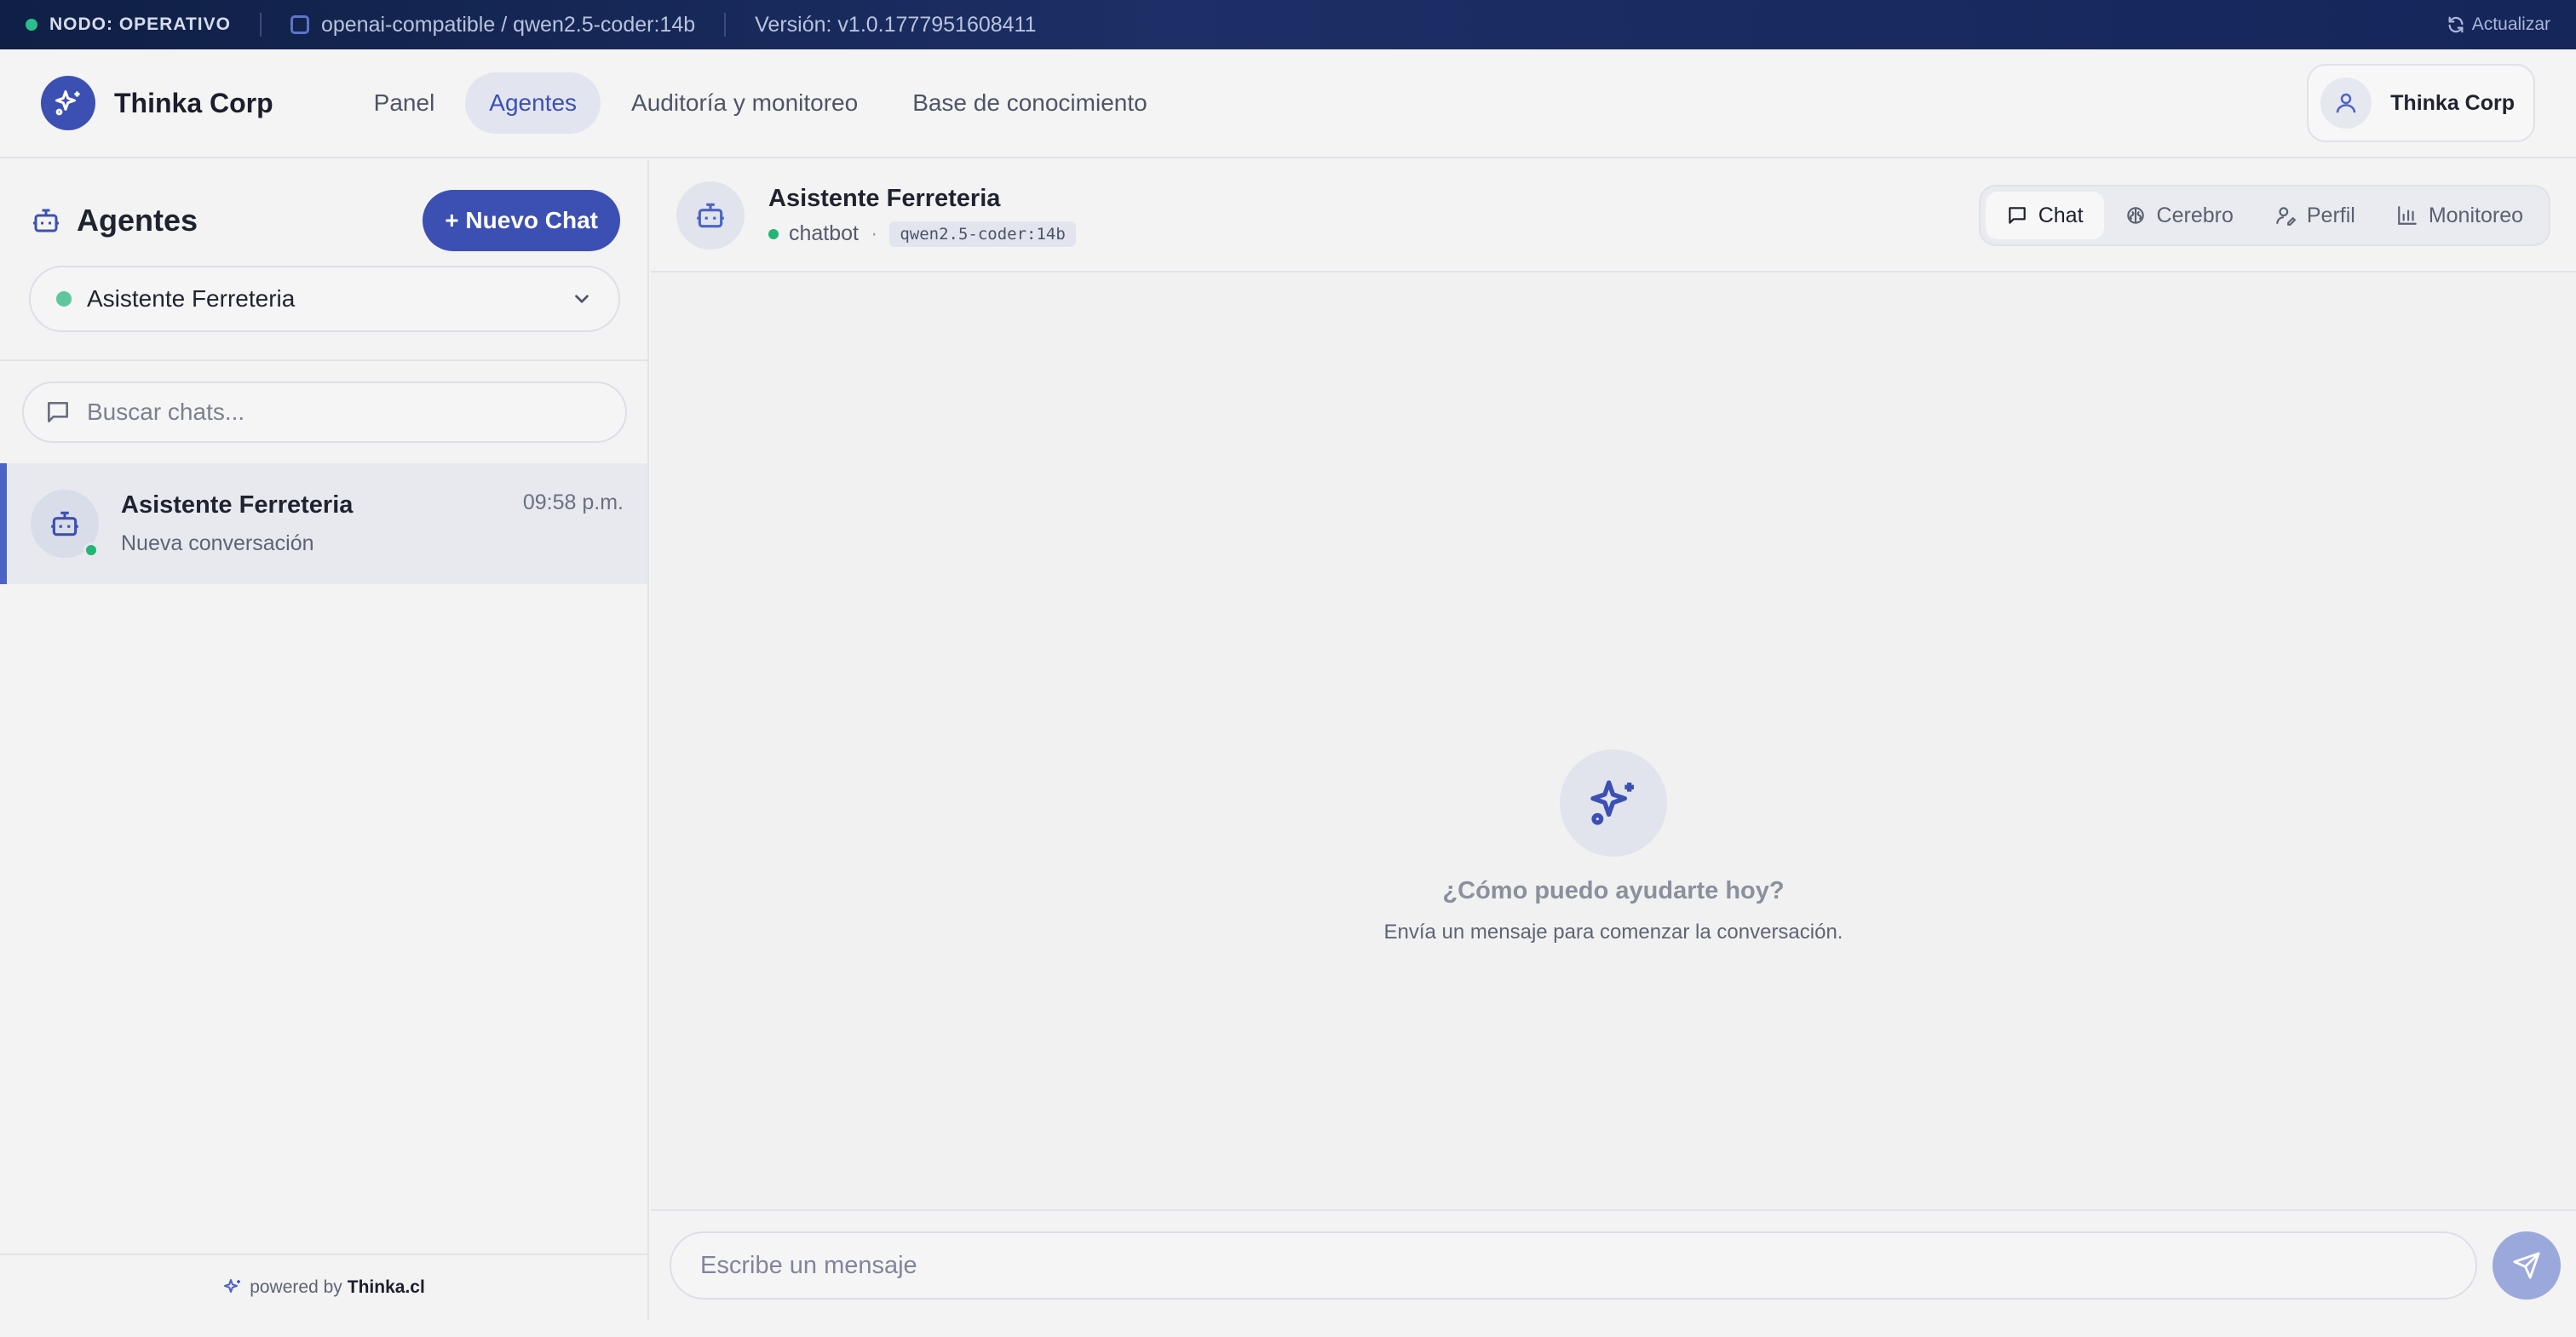 Image resolution: width=2576 pixels, height=1337 pixels. I want to click on agent-status-dot, so click(64, 299).